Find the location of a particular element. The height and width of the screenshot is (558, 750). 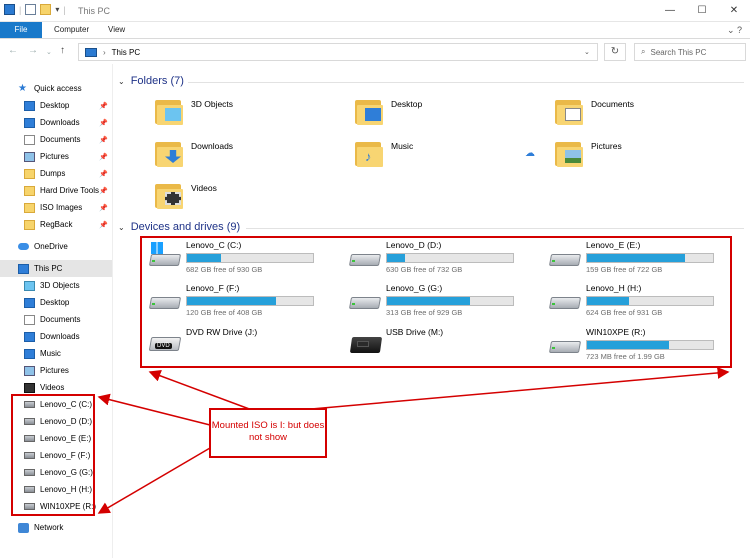

annotation-note: Mounted ISO is I: but does not show is located at coordinates (268, 433).